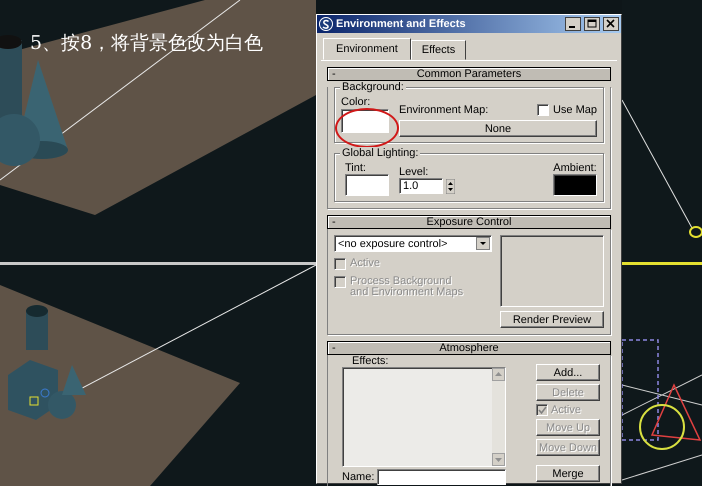  What do you see at coordinates (575, 168) in the screenshot?
I see `field-label: Ambient:` at bounding box center [575, 168].